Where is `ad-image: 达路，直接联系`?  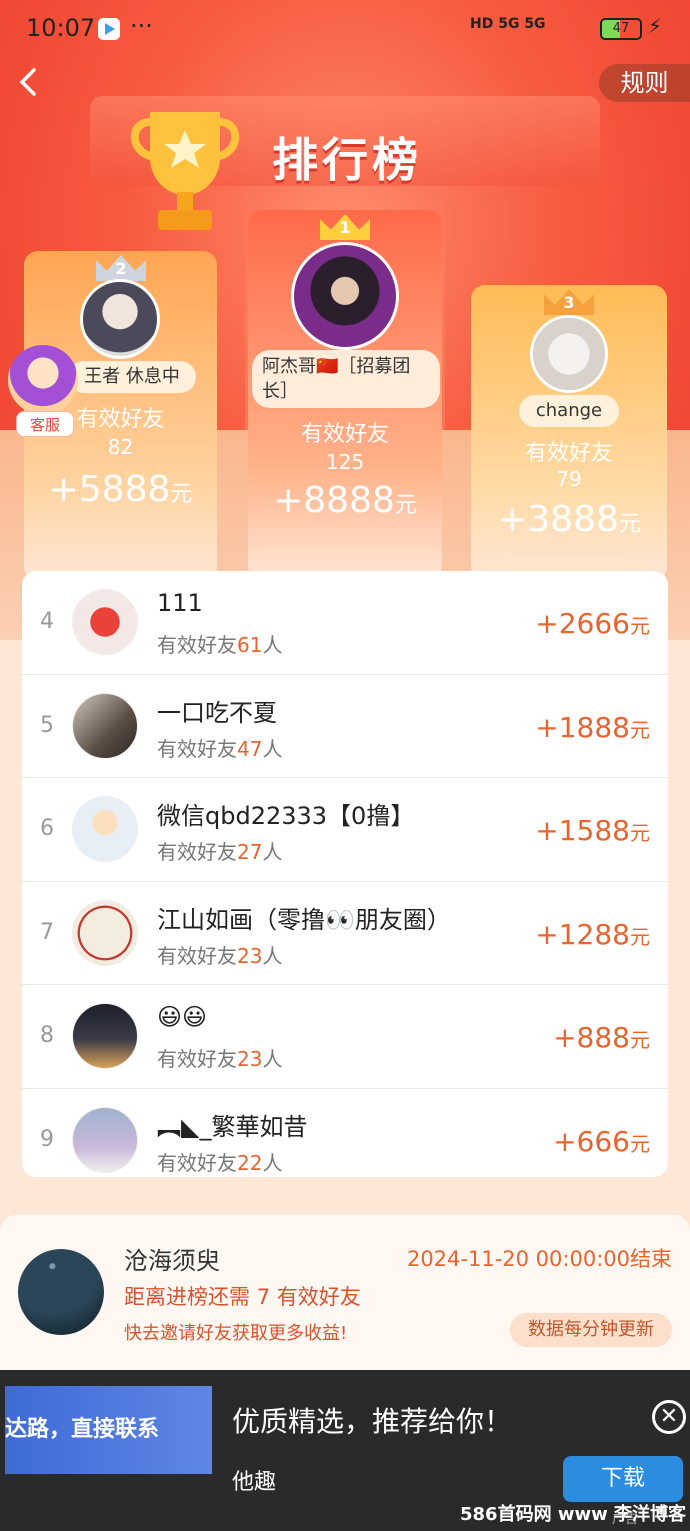
ad-image: 达路，直接联系 is located at coordinates (108, 1430).